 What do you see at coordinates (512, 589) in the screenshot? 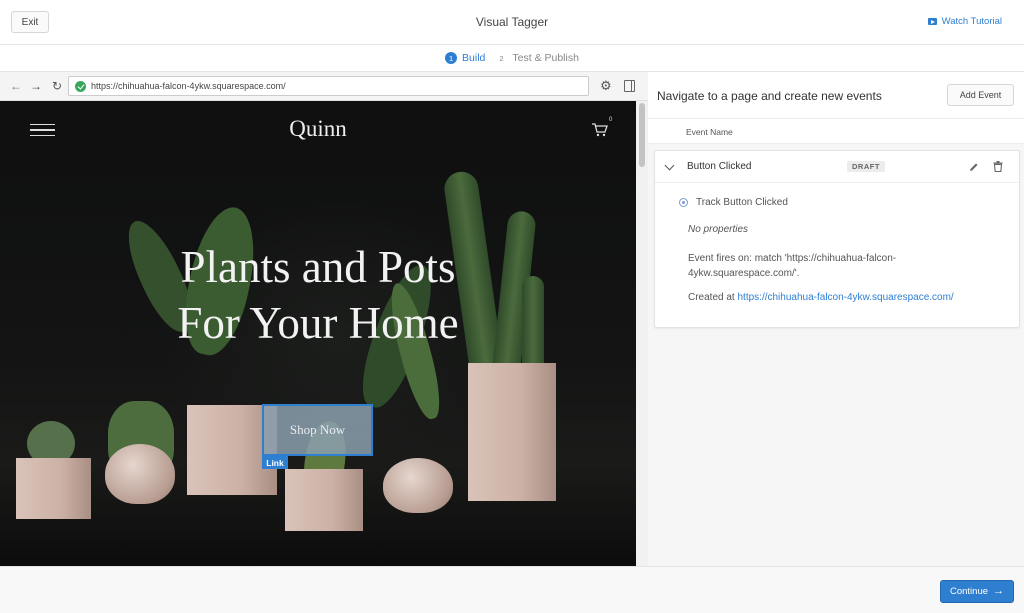
I see `footer-bar: Continue →` at bounding box center [512, 589].